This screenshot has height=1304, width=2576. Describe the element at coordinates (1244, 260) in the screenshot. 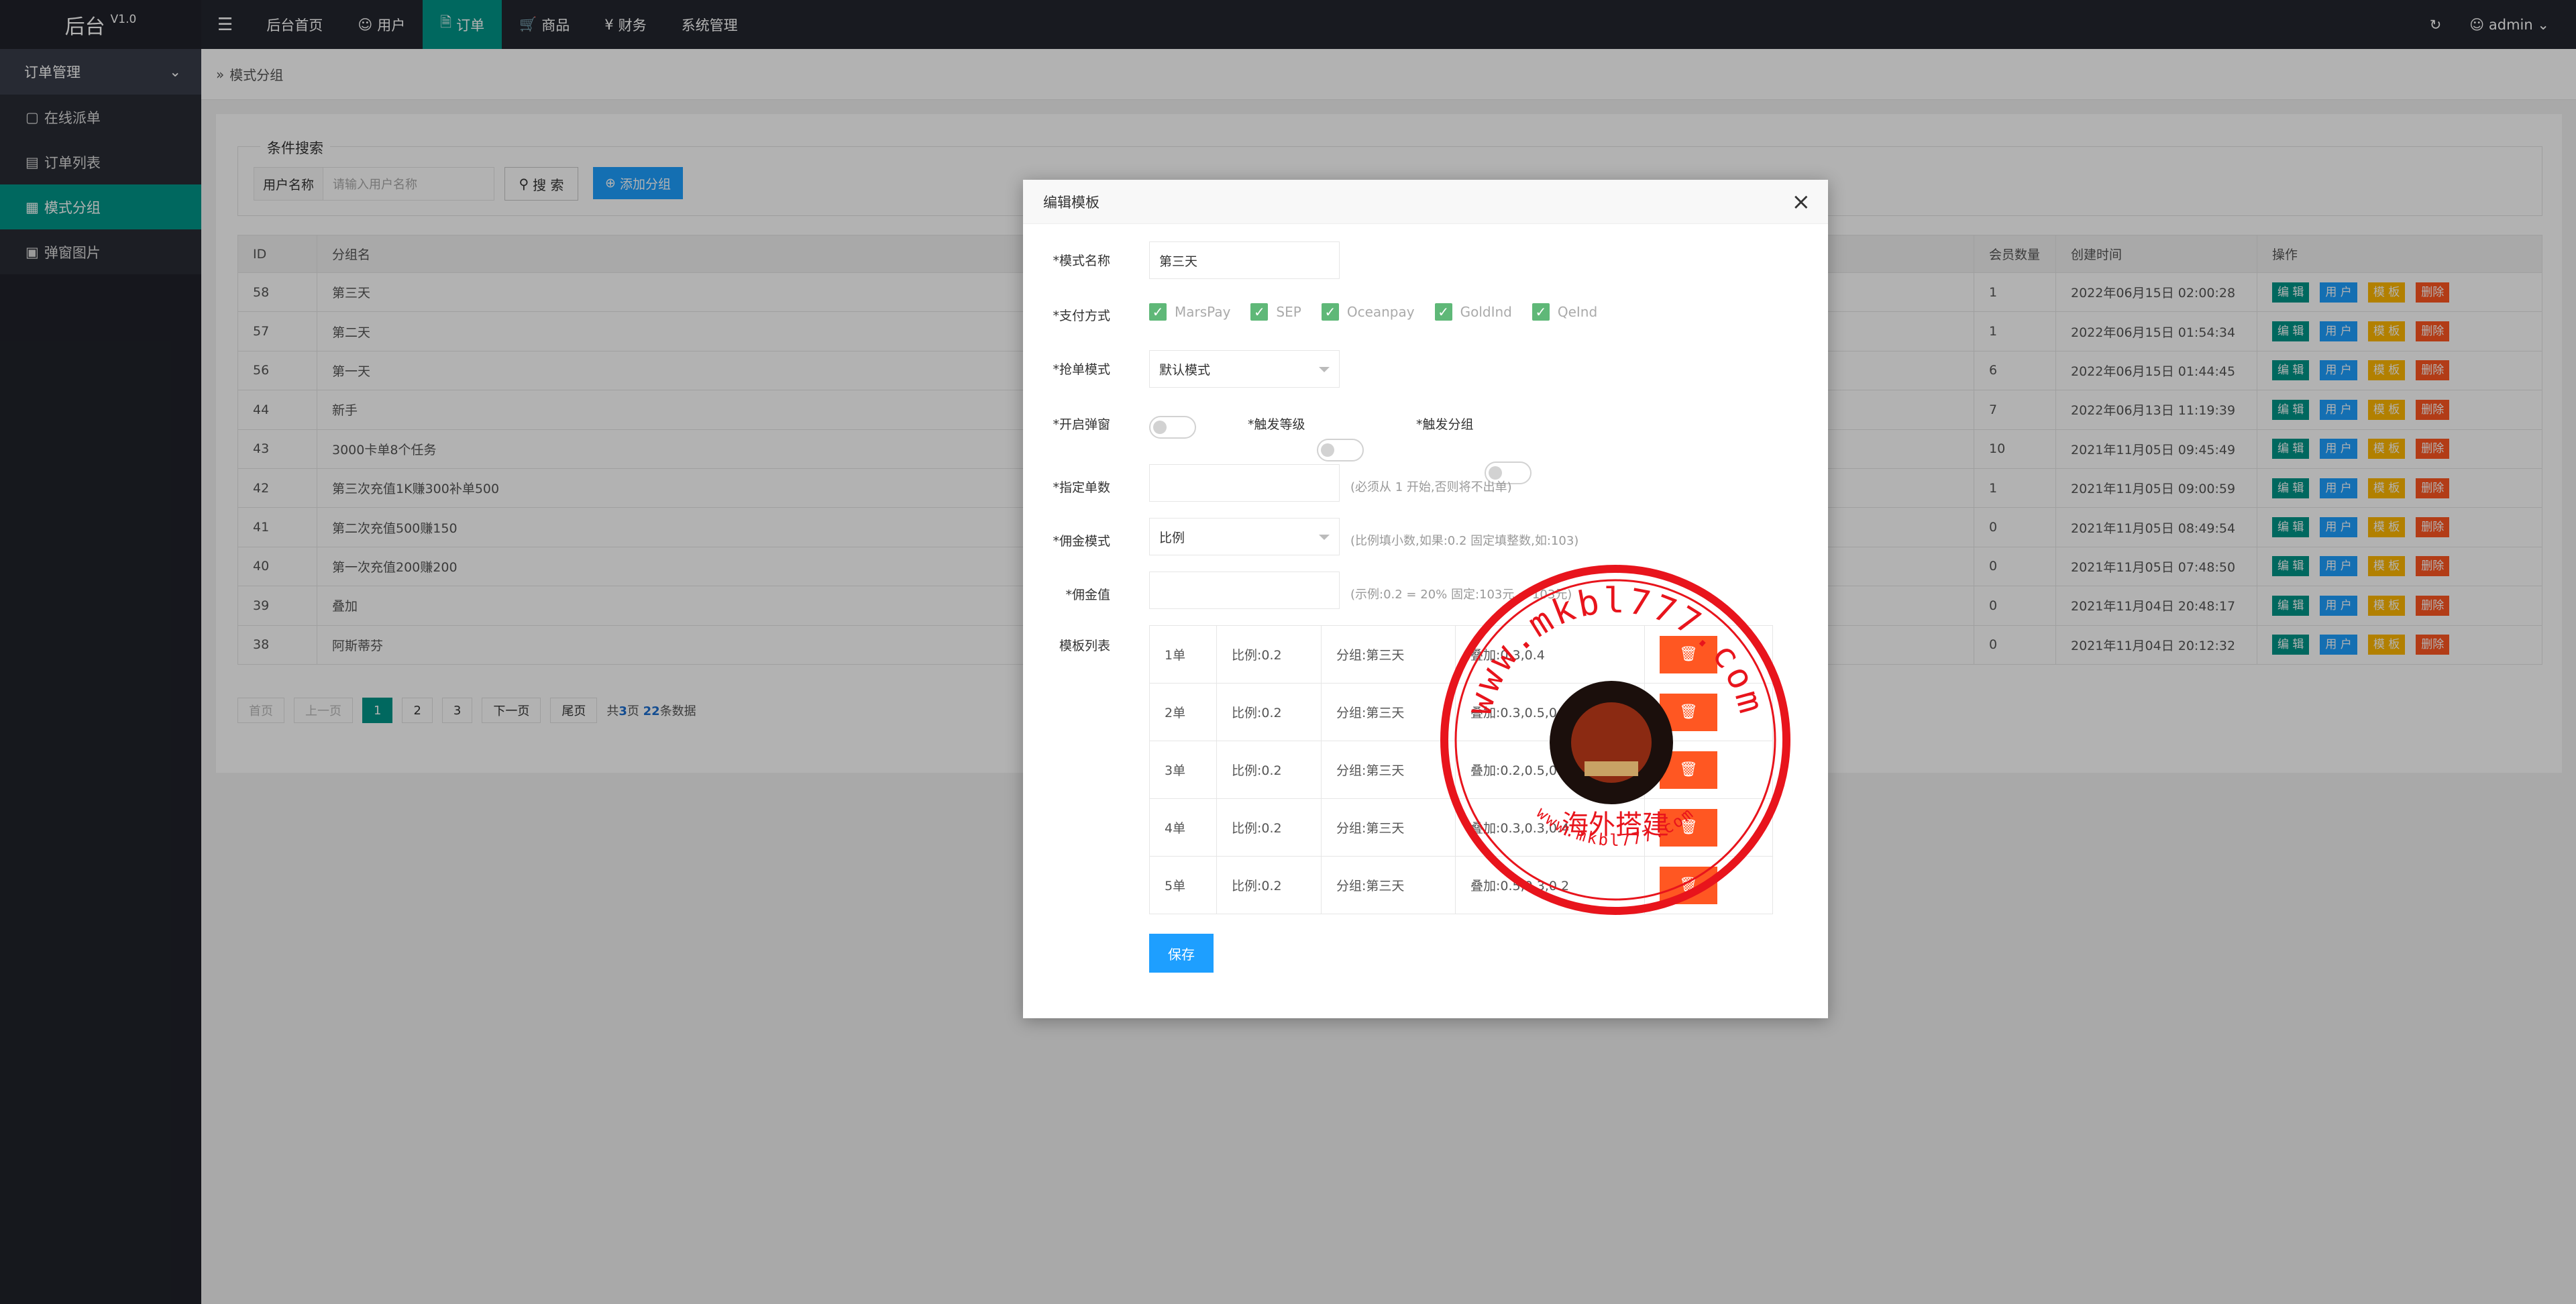

I see `name-input: 第三天` at that location.